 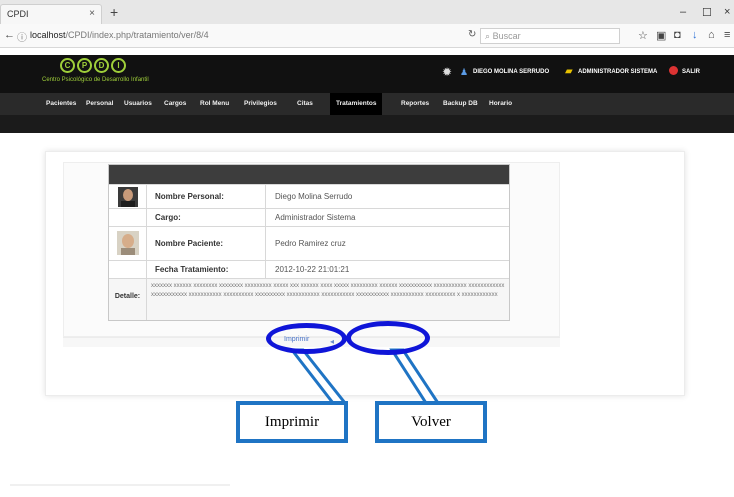 What do you see at coordinates (431, 422) in the screenshot?
I see `back-callout: Volver` at bounding box center [431, 422].